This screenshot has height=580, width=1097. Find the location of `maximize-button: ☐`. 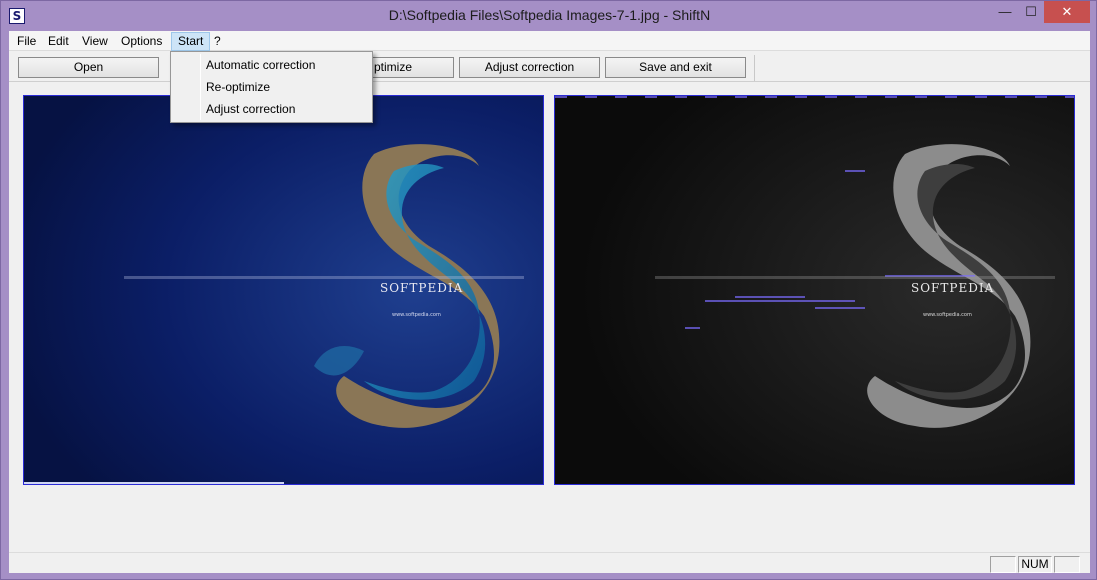

maximize-button: ☐ is located at coordinates (1031, 12).